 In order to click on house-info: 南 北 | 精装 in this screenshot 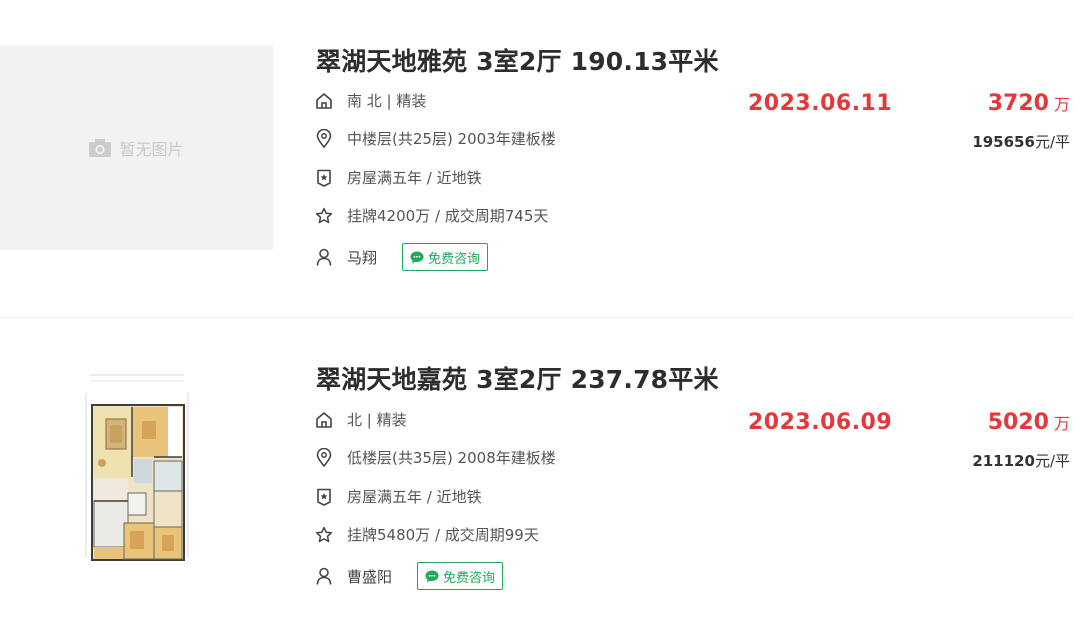, I will do `click(370, 100)`.